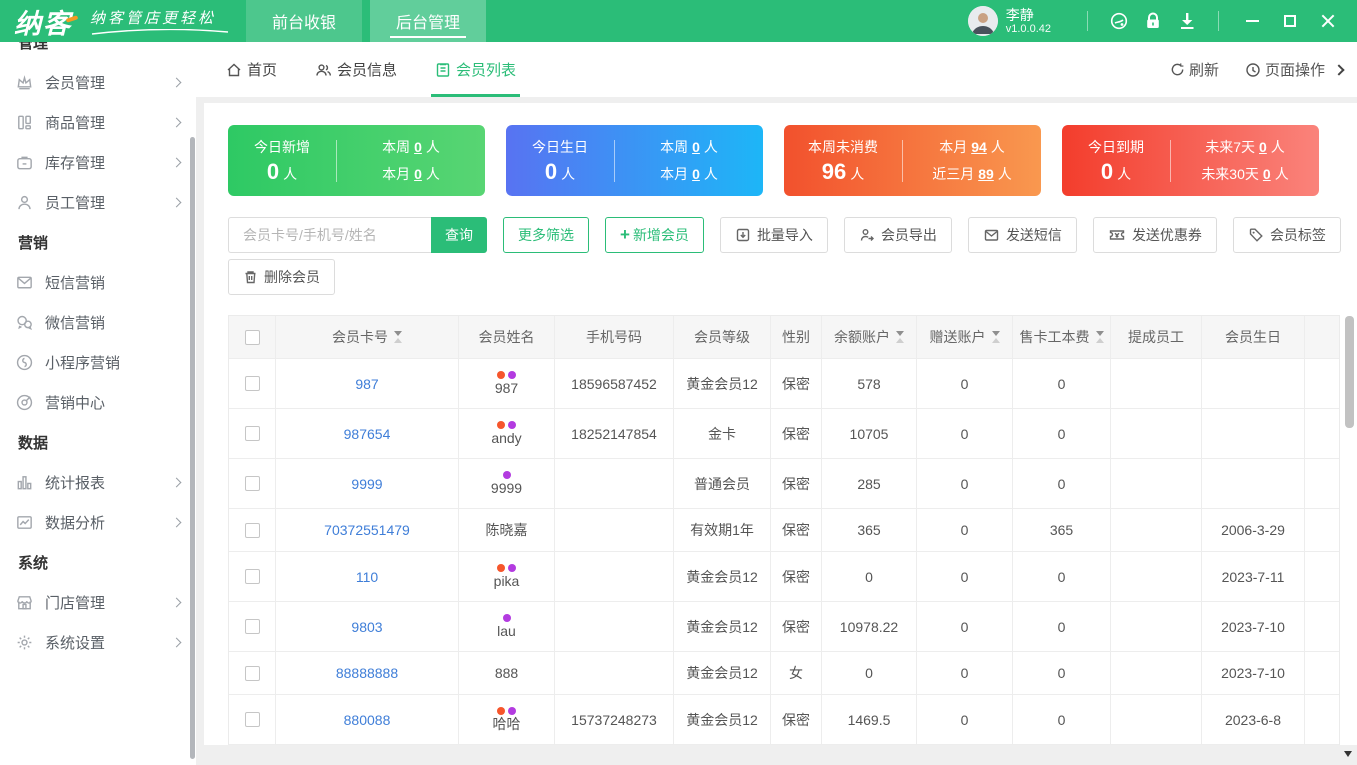 This screenshot has height=765, width=1357. I want to click on sidebar-item-staff-management: 员工管理, so click(98, 202).